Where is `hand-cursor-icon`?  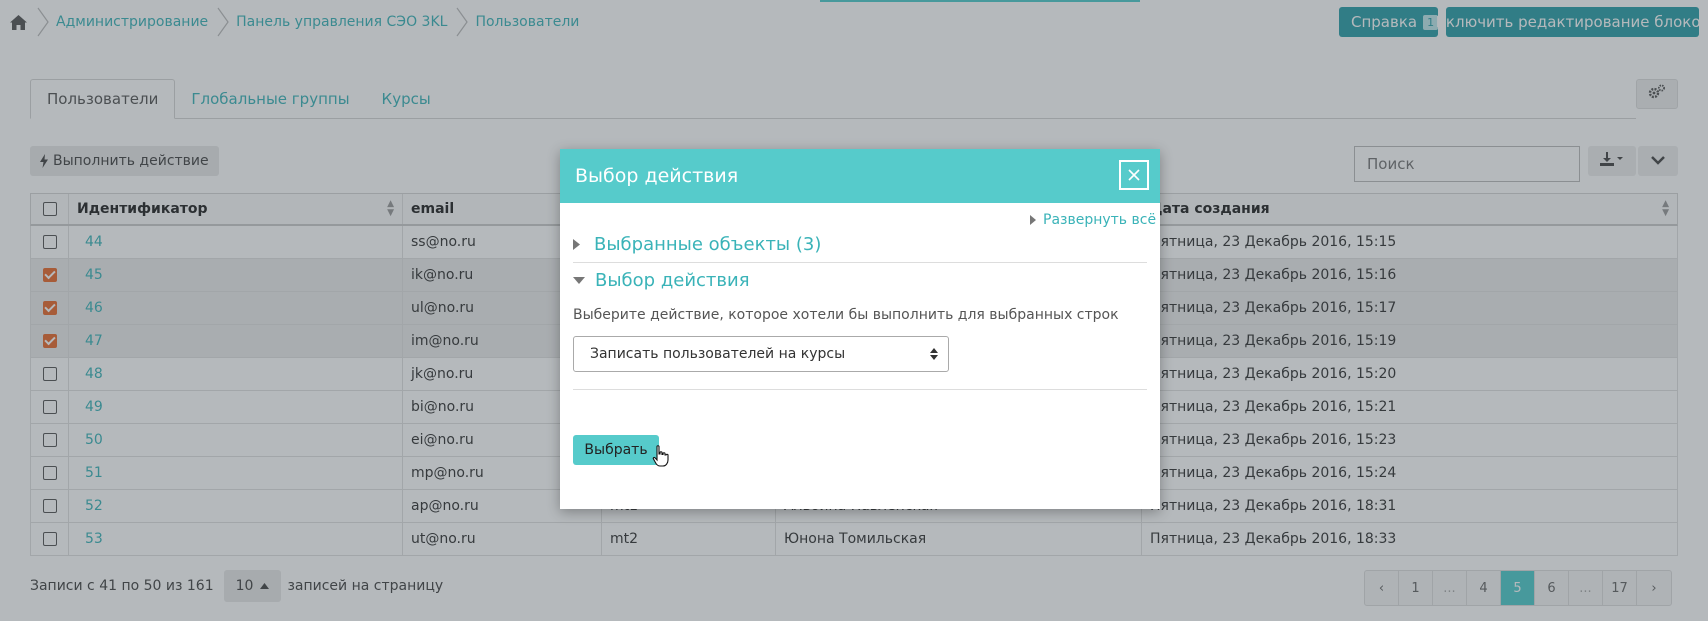 hand-cursor-icon is located at coordinates (661, 456).